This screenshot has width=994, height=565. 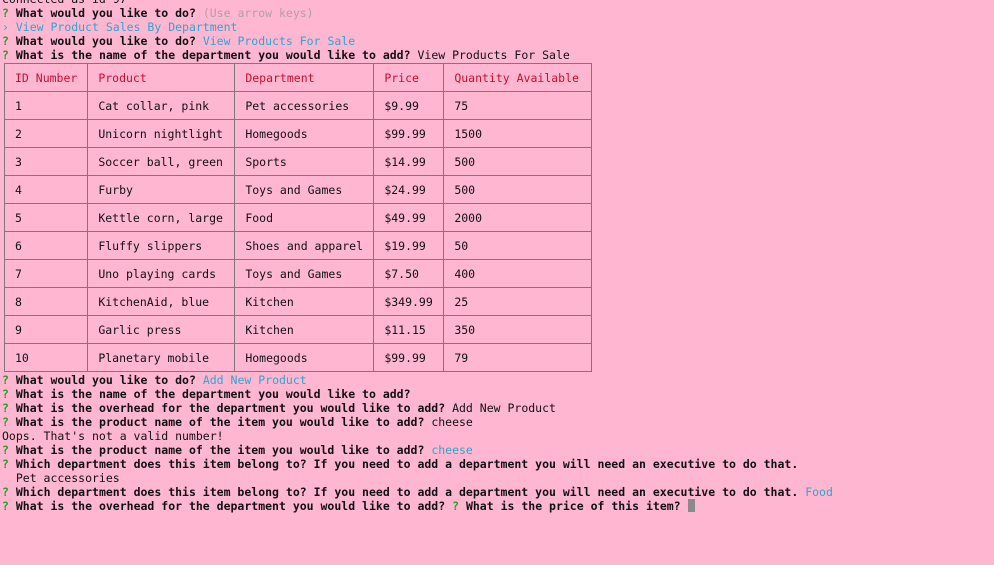 What do you see at coordinates (518, 77) in the screenshot?
I see `header-quantity-available: Quantity Available` at bounding box center [518, 77].